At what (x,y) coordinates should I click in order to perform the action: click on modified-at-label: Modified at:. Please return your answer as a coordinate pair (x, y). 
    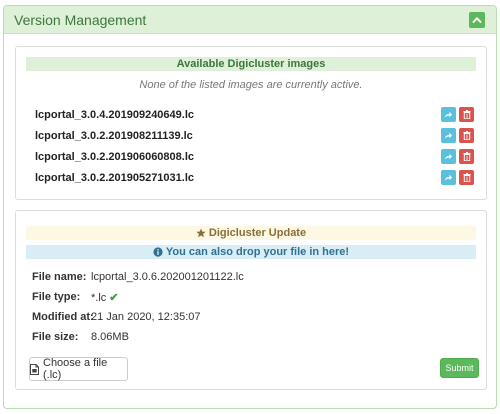
    Looking at the image, I should click on (63, 317).